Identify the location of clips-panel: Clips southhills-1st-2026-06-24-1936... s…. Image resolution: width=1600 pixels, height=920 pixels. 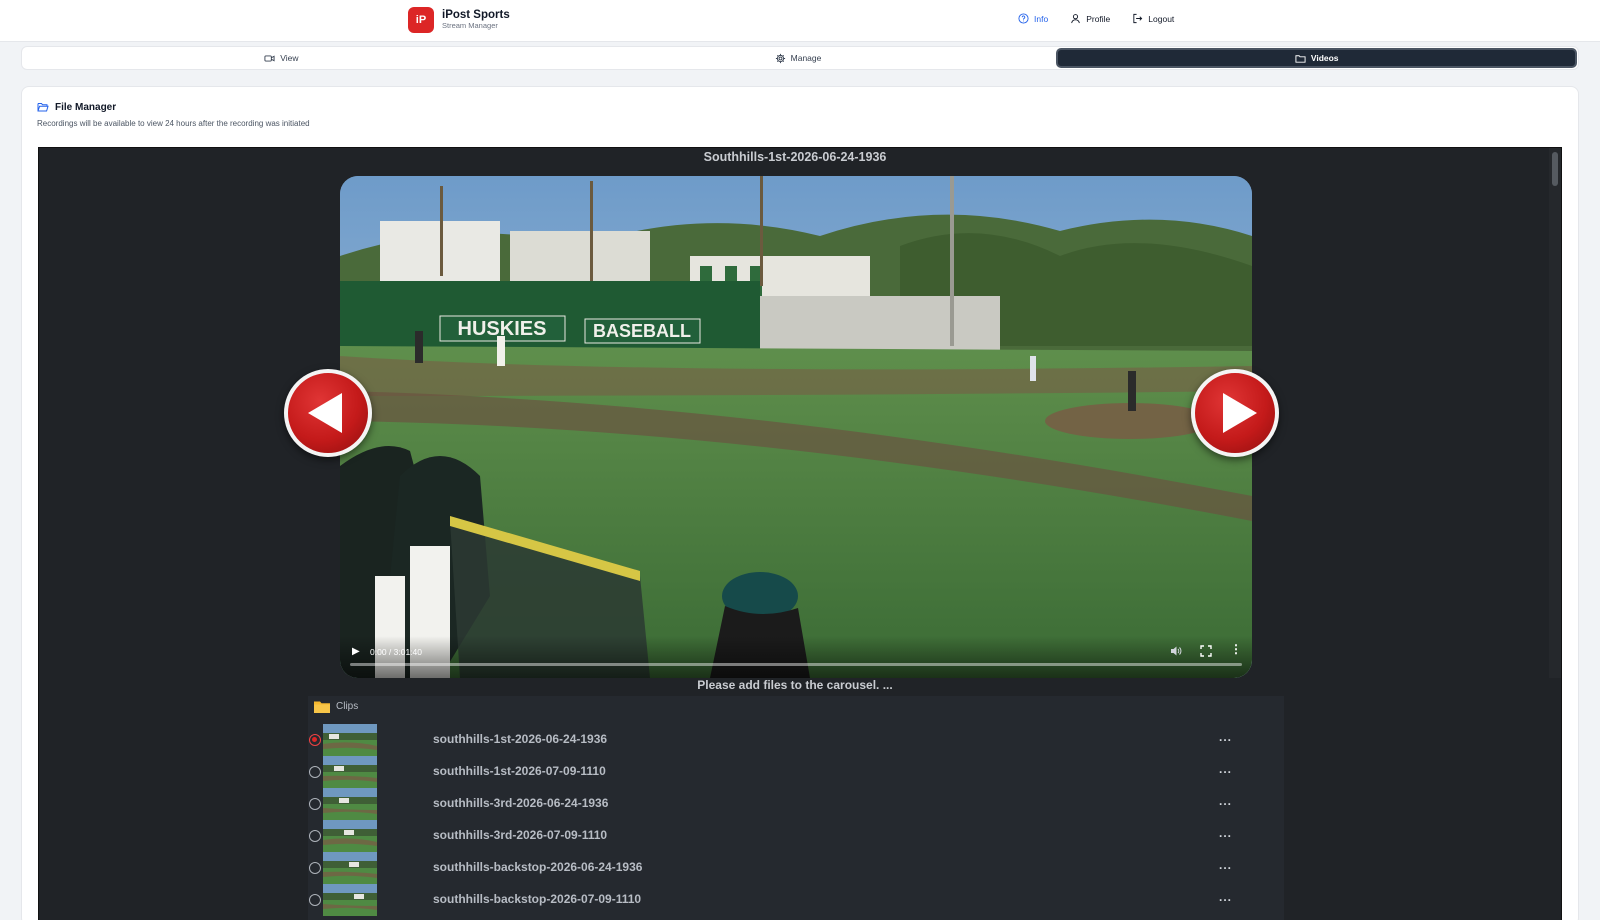
(796, 808).